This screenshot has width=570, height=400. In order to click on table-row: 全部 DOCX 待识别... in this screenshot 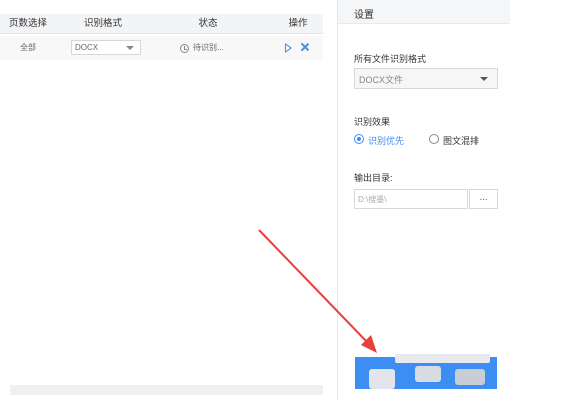, I will do `click(161, 48)`.